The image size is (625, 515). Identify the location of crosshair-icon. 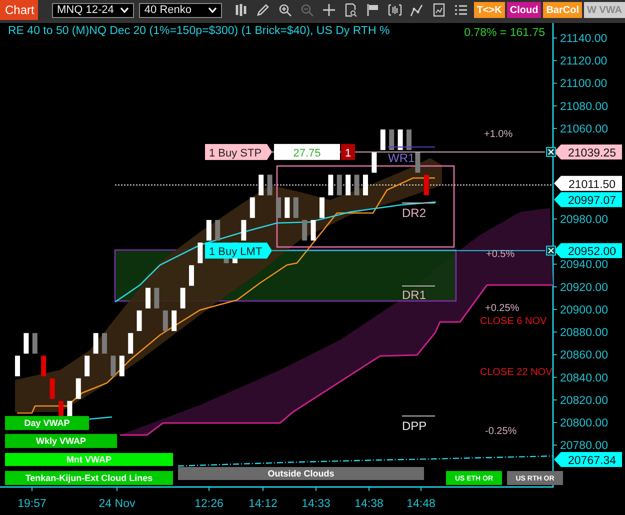
(329, 10).